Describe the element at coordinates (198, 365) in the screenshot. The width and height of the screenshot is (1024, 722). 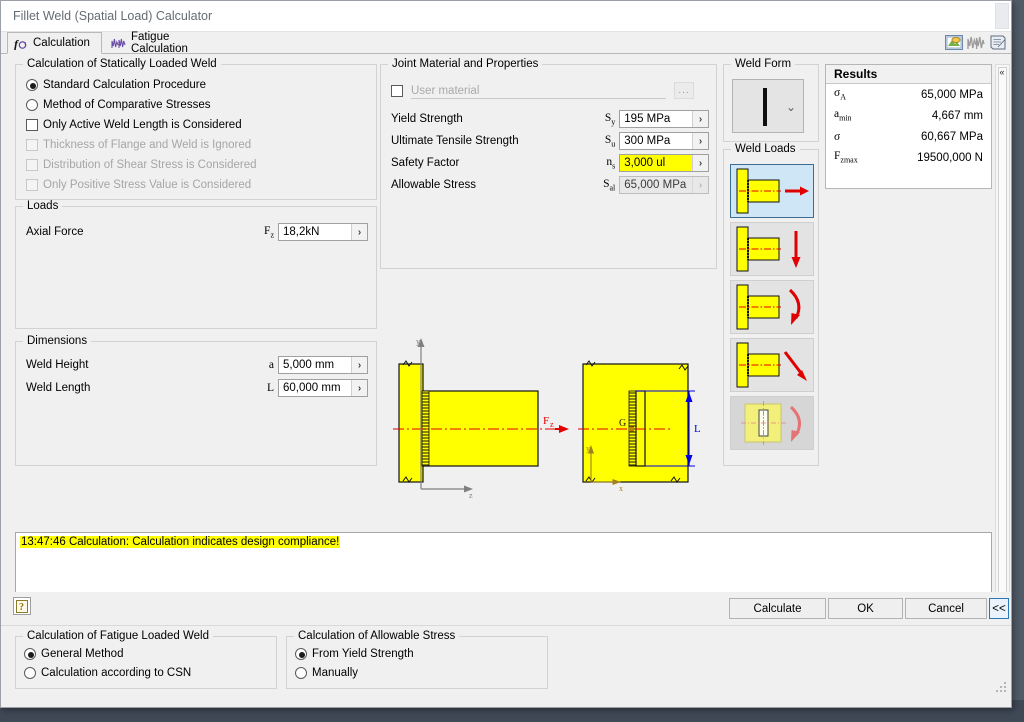
I see `field-row-weld-height: Weld Height a 5,000 mm ›` at that location.